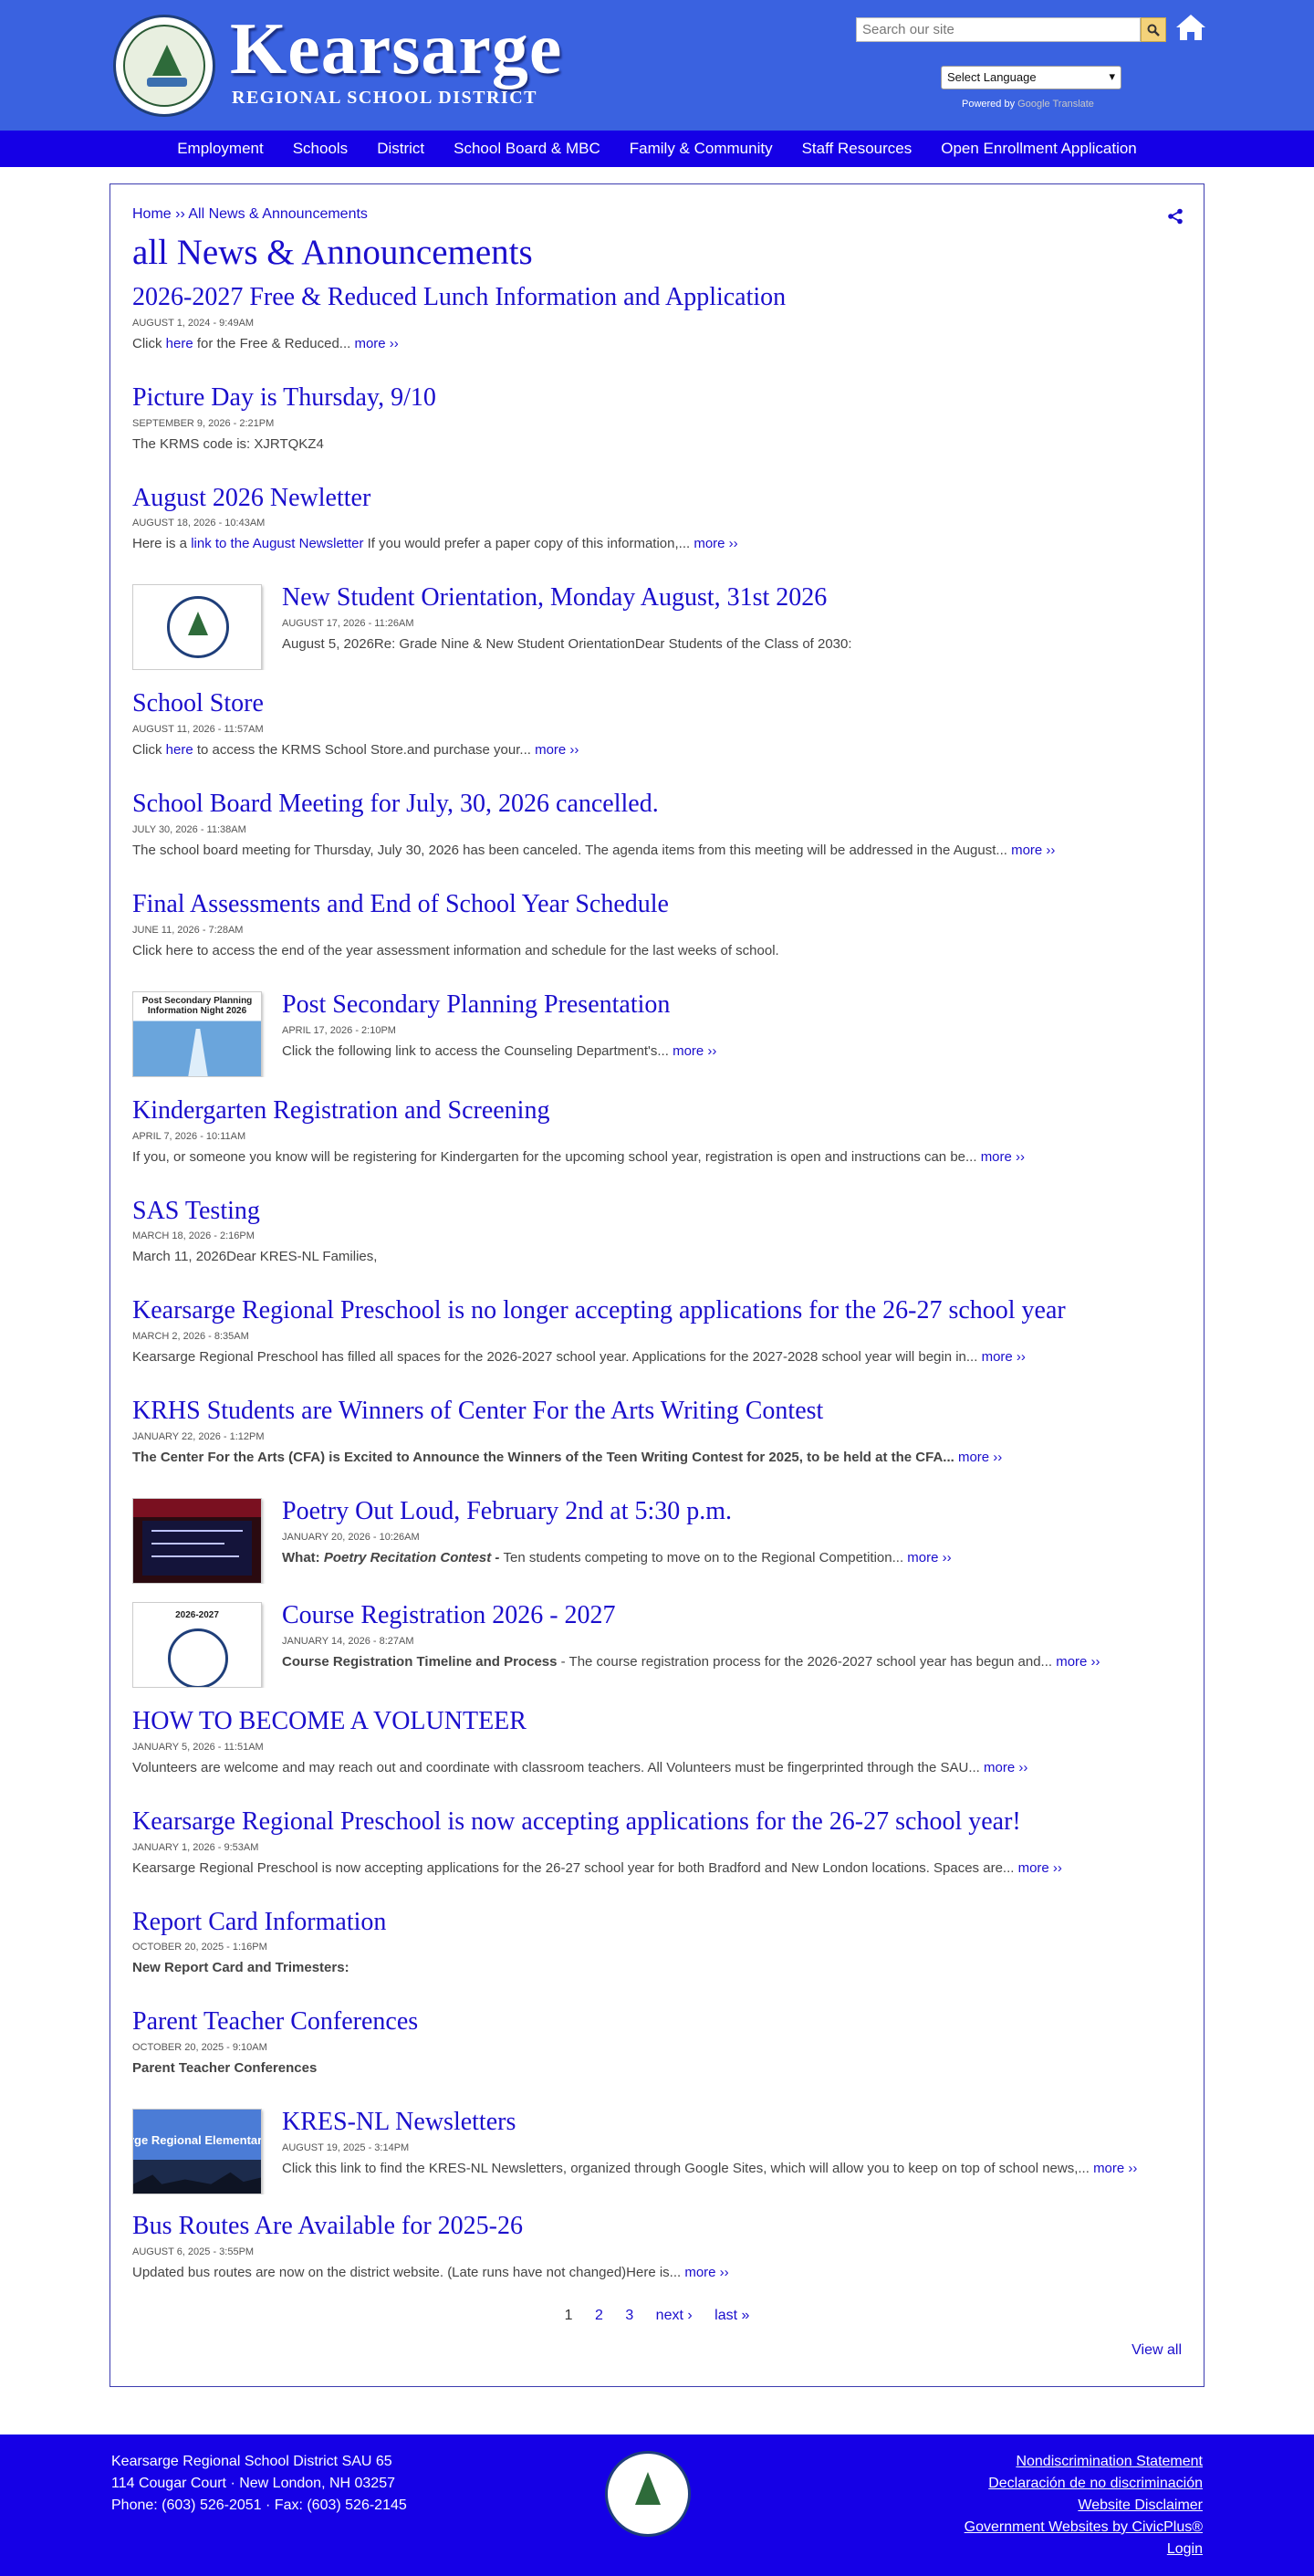  Describe the element at coordinates (998, 29) in the screenshot. I see `search-input: Search our site` at that location.